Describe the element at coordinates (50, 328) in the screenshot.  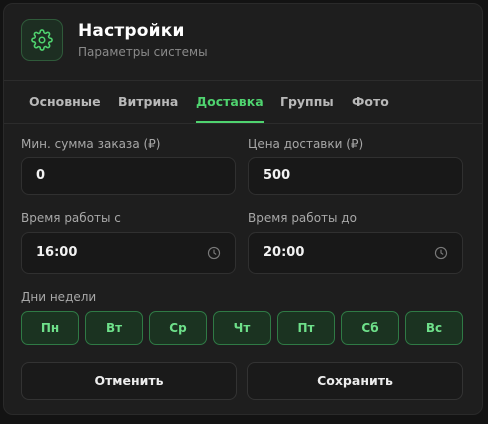
I see `day-toggle-mon: Пн` at that location.